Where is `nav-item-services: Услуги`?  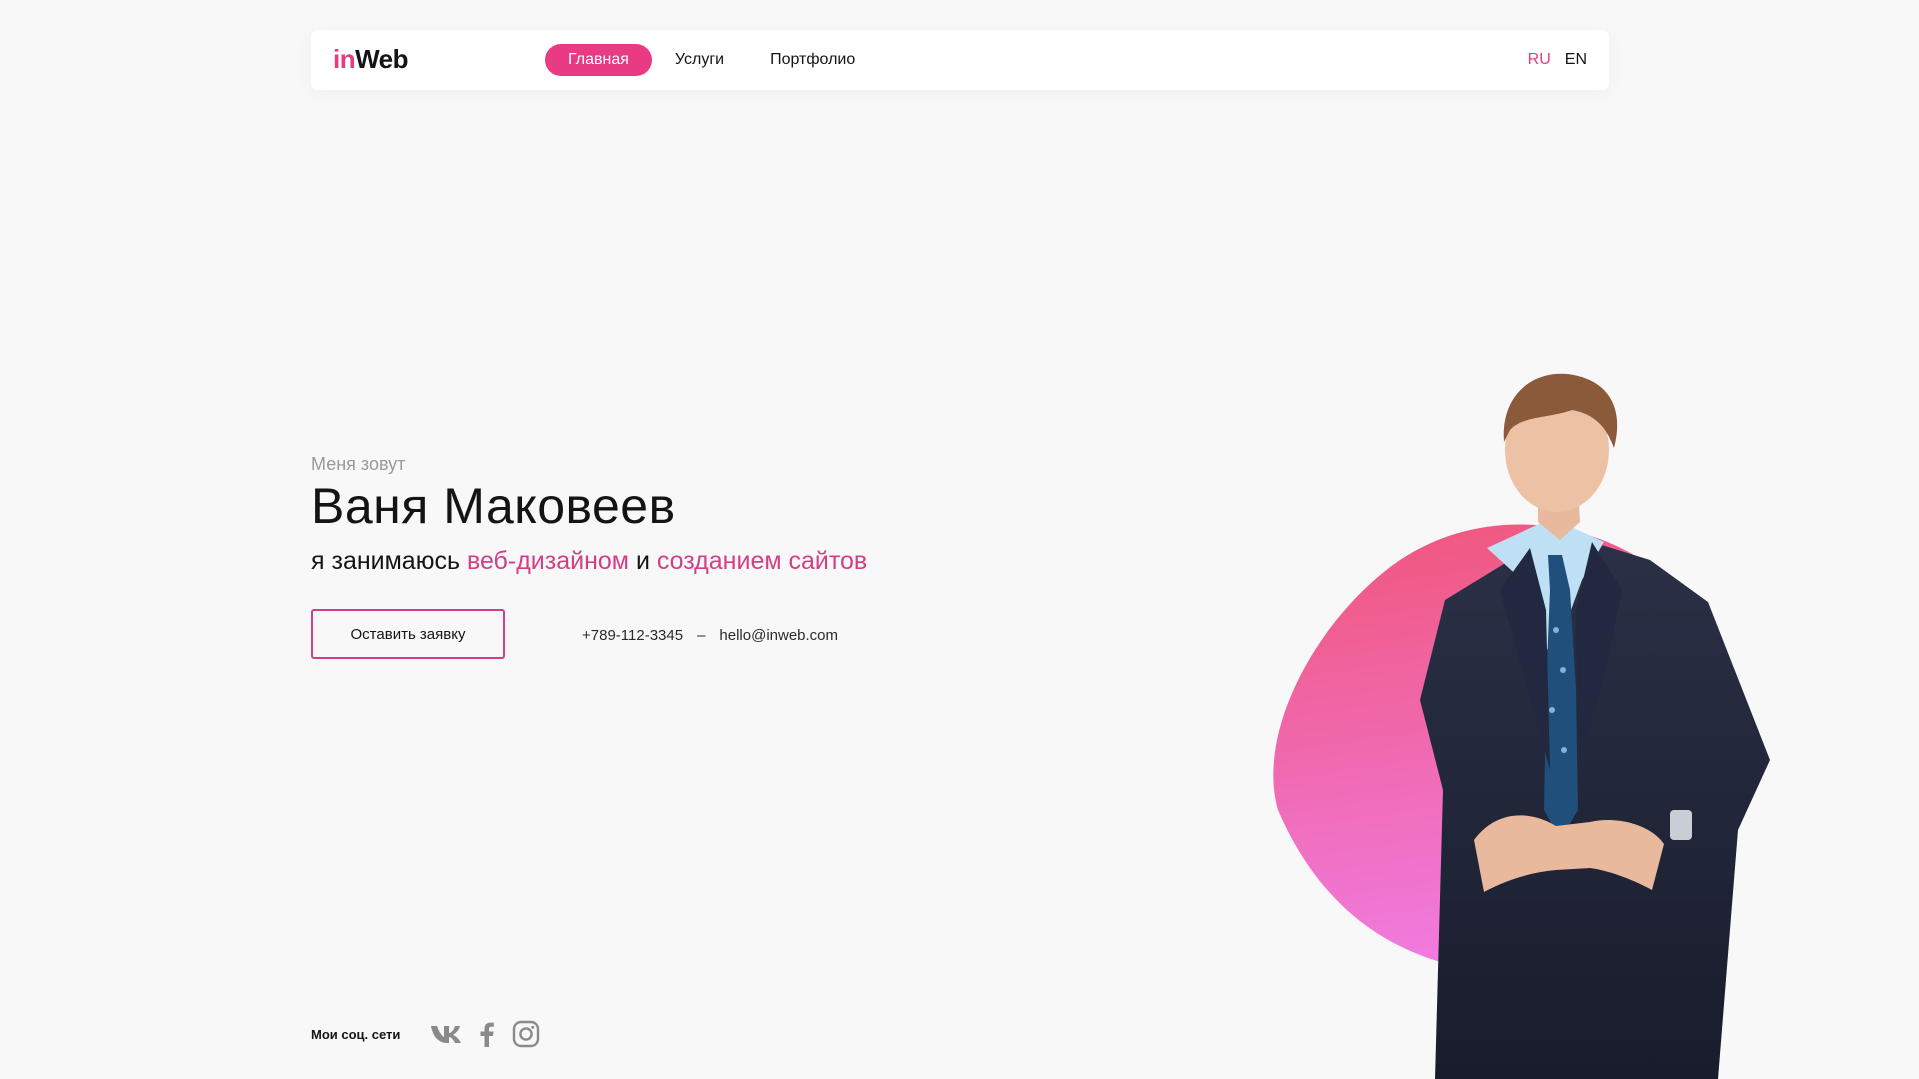 nav-item-services: Услуги is located at coordinates (699, 60).